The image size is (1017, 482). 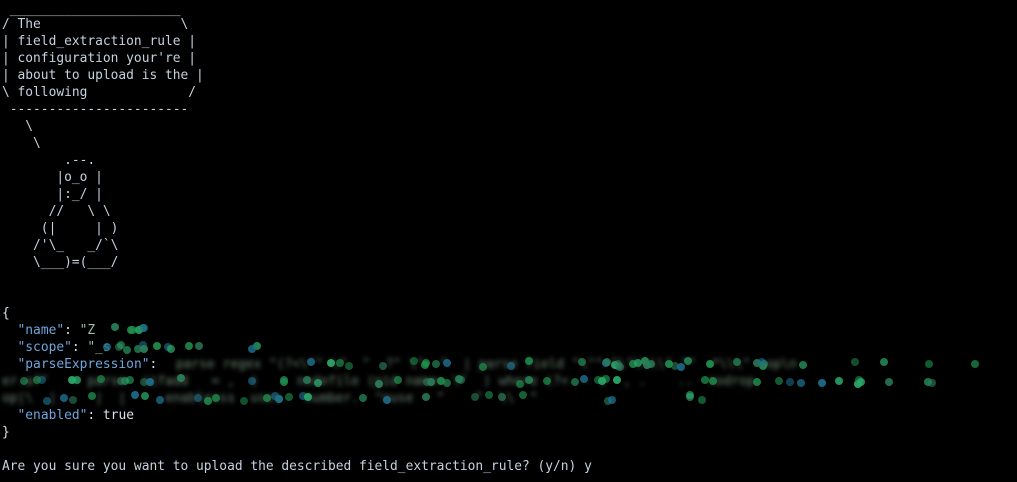 I want to click on prompt-answer: y, so click(x=588, y=466).